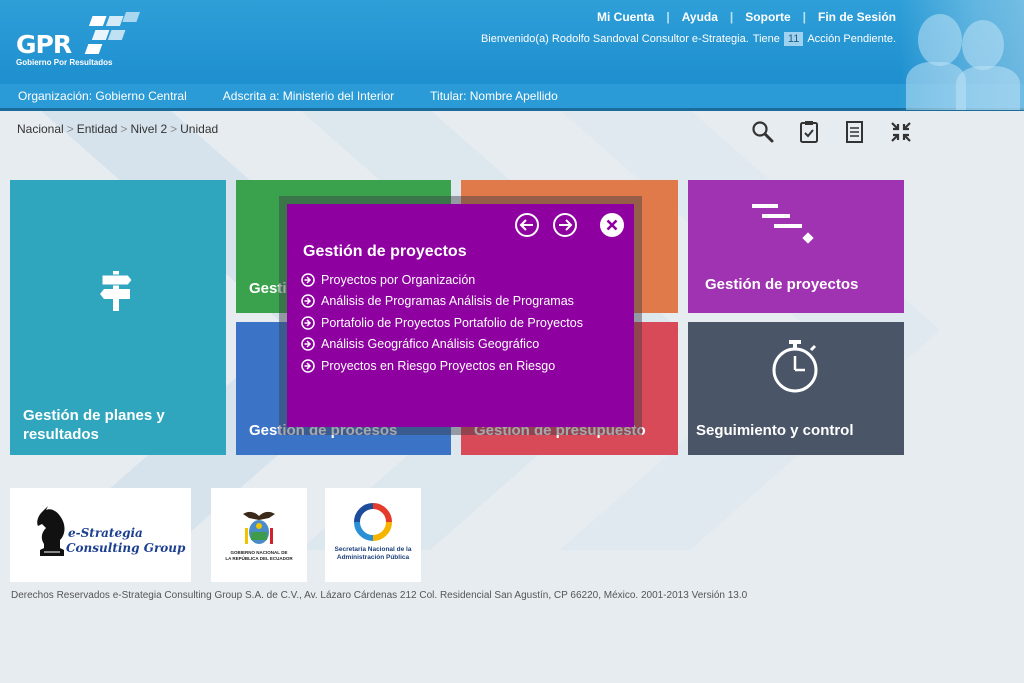 This screenshot has height=683, width=1024. I want to click on gantt-icon, so click(783, 224).